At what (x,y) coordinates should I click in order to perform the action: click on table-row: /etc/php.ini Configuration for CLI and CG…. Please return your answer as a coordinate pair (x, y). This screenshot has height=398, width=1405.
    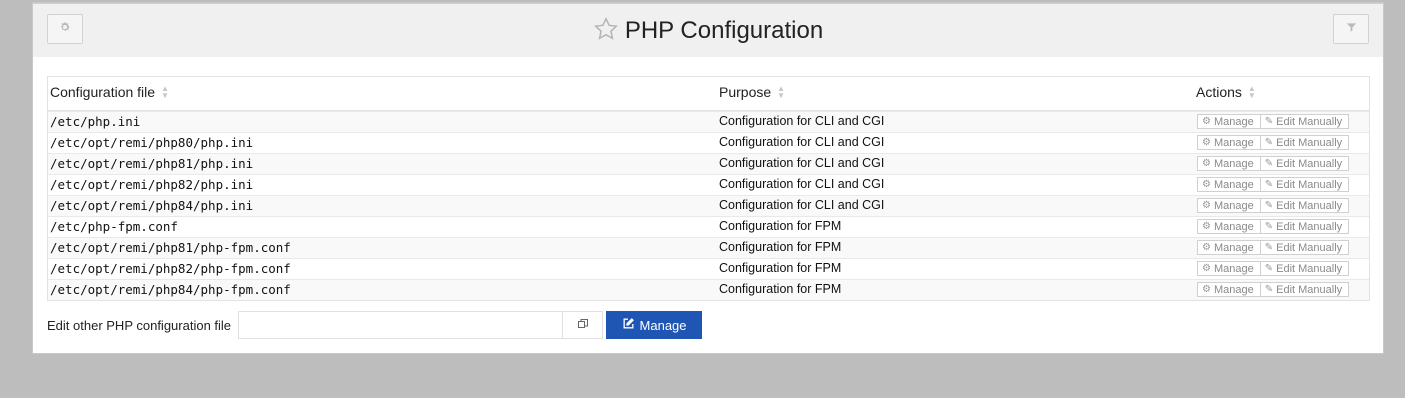
    Looking at the image, I should click on (708, 121).